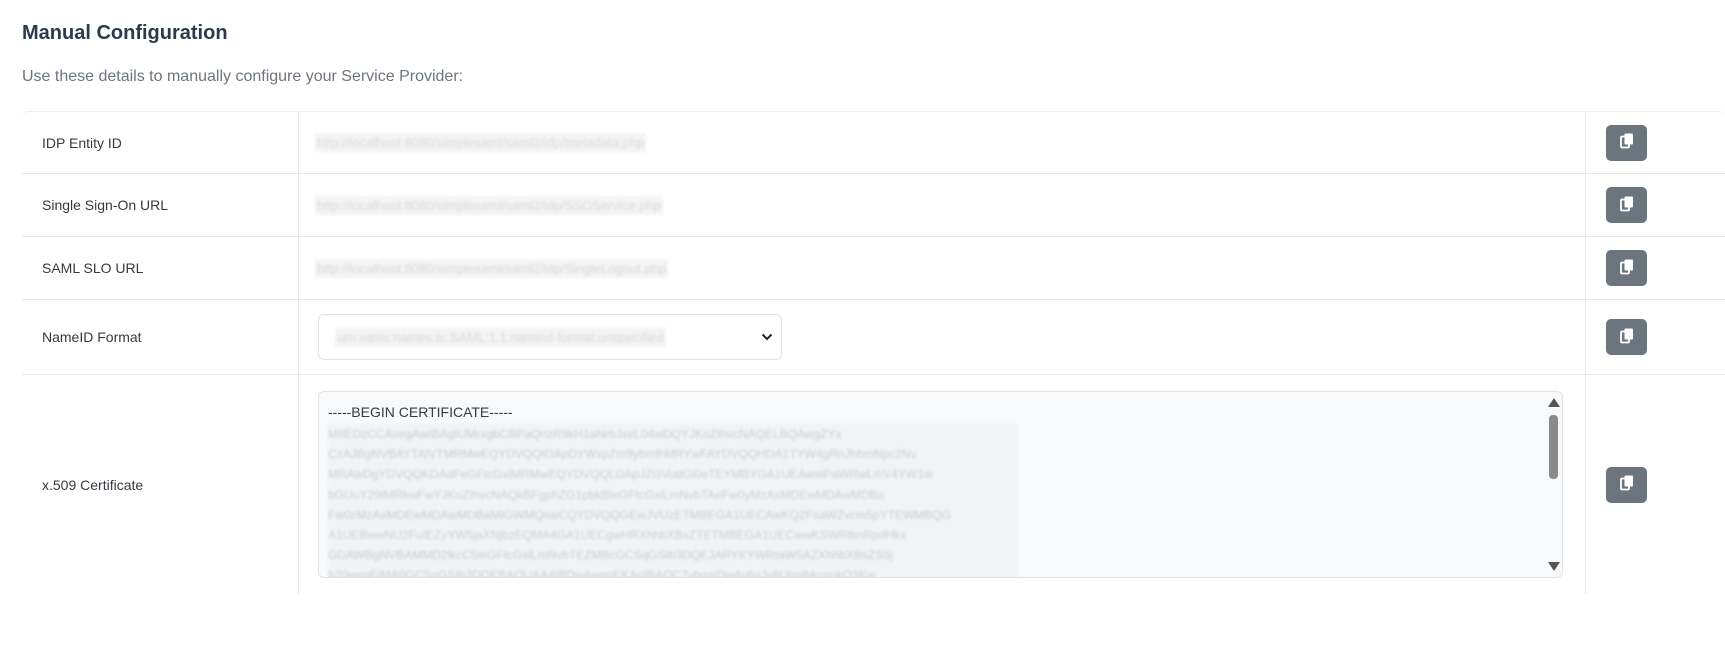 Image resolution: width=1725 pixels, height=658 pixels. What do you see at coordinates (1553, 484) in the screenshot?
I see `certificate-scrollbar` at bounding box center [1553, 484].